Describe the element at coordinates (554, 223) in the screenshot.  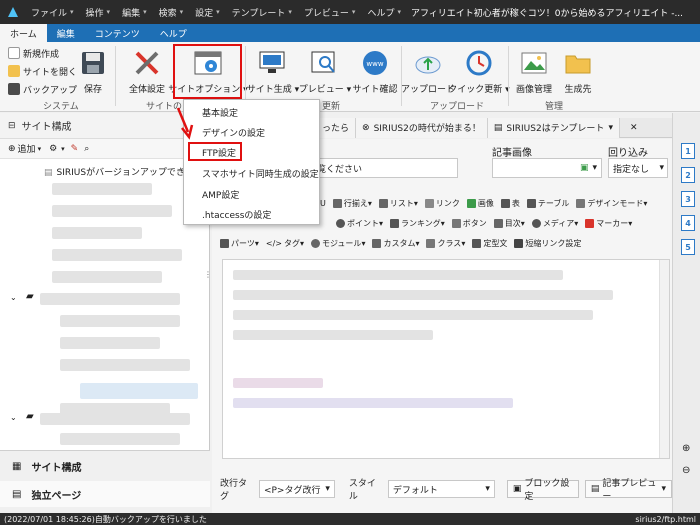
I see `media-button: メディア ▾` at that location.